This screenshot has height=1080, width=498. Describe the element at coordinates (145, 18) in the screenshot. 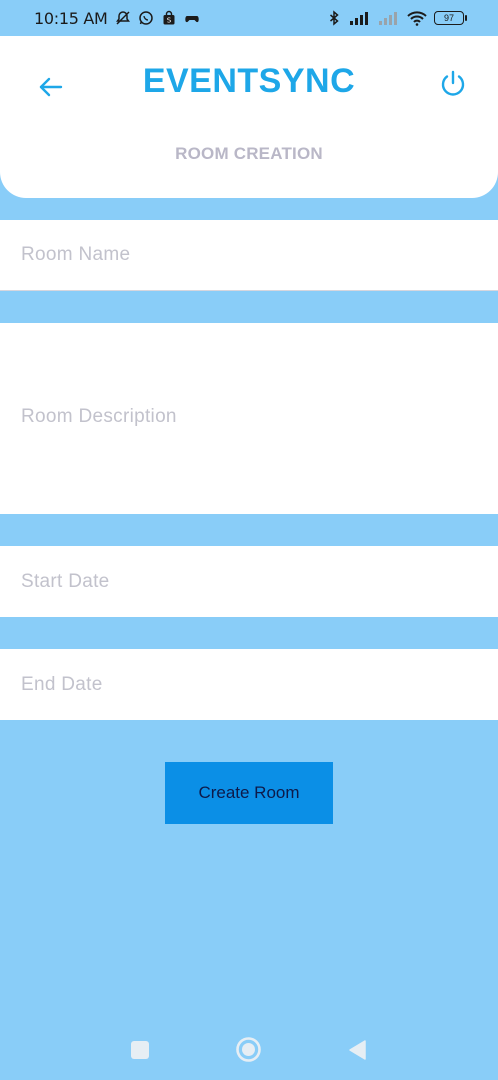

I see `whatsapp-icon` at that location.